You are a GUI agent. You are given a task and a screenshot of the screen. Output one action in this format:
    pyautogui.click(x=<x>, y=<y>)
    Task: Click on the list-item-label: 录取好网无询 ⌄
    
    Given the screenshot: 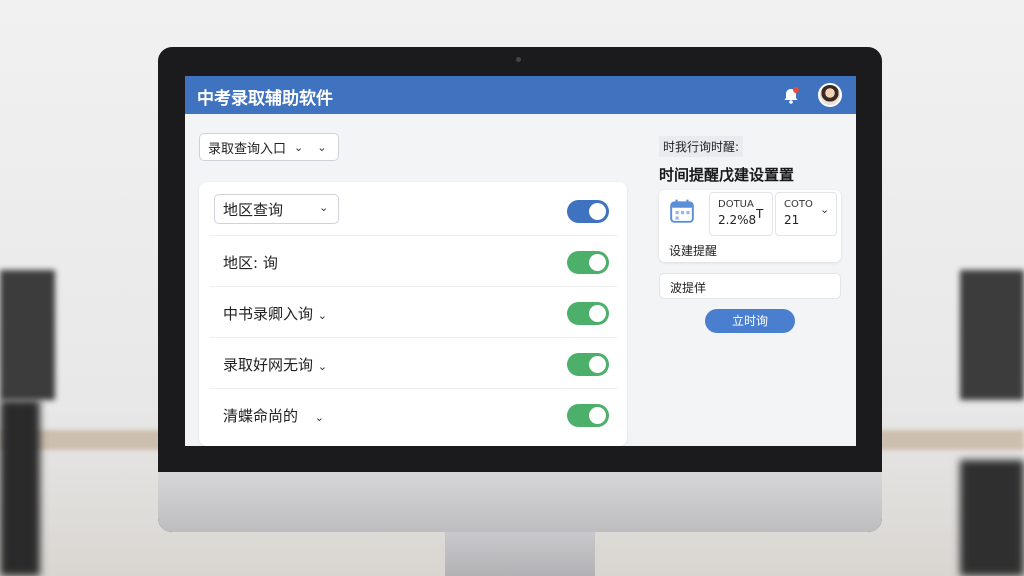 What is the action you would take?
    pyautogui.click(x=275, y=364)
    